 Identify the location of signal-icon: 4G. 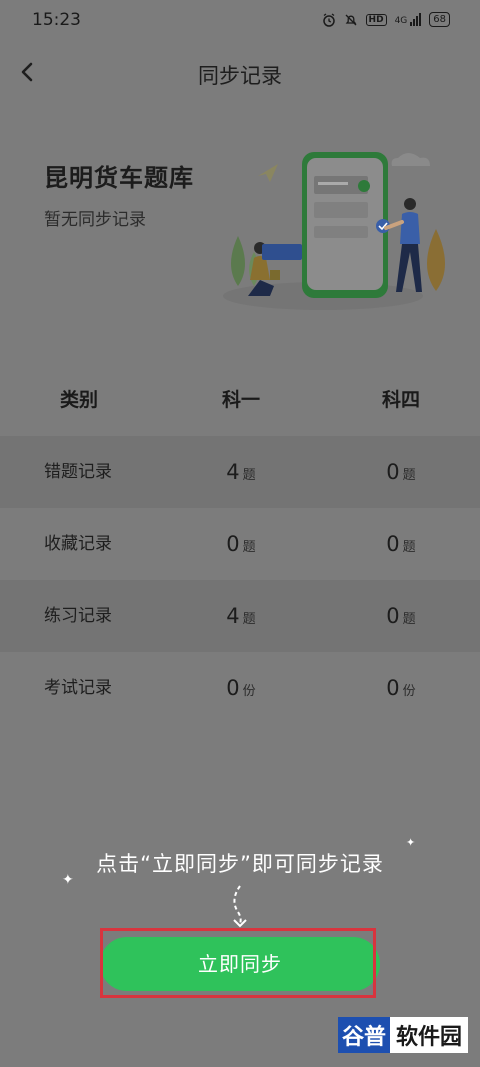
(408, 19).